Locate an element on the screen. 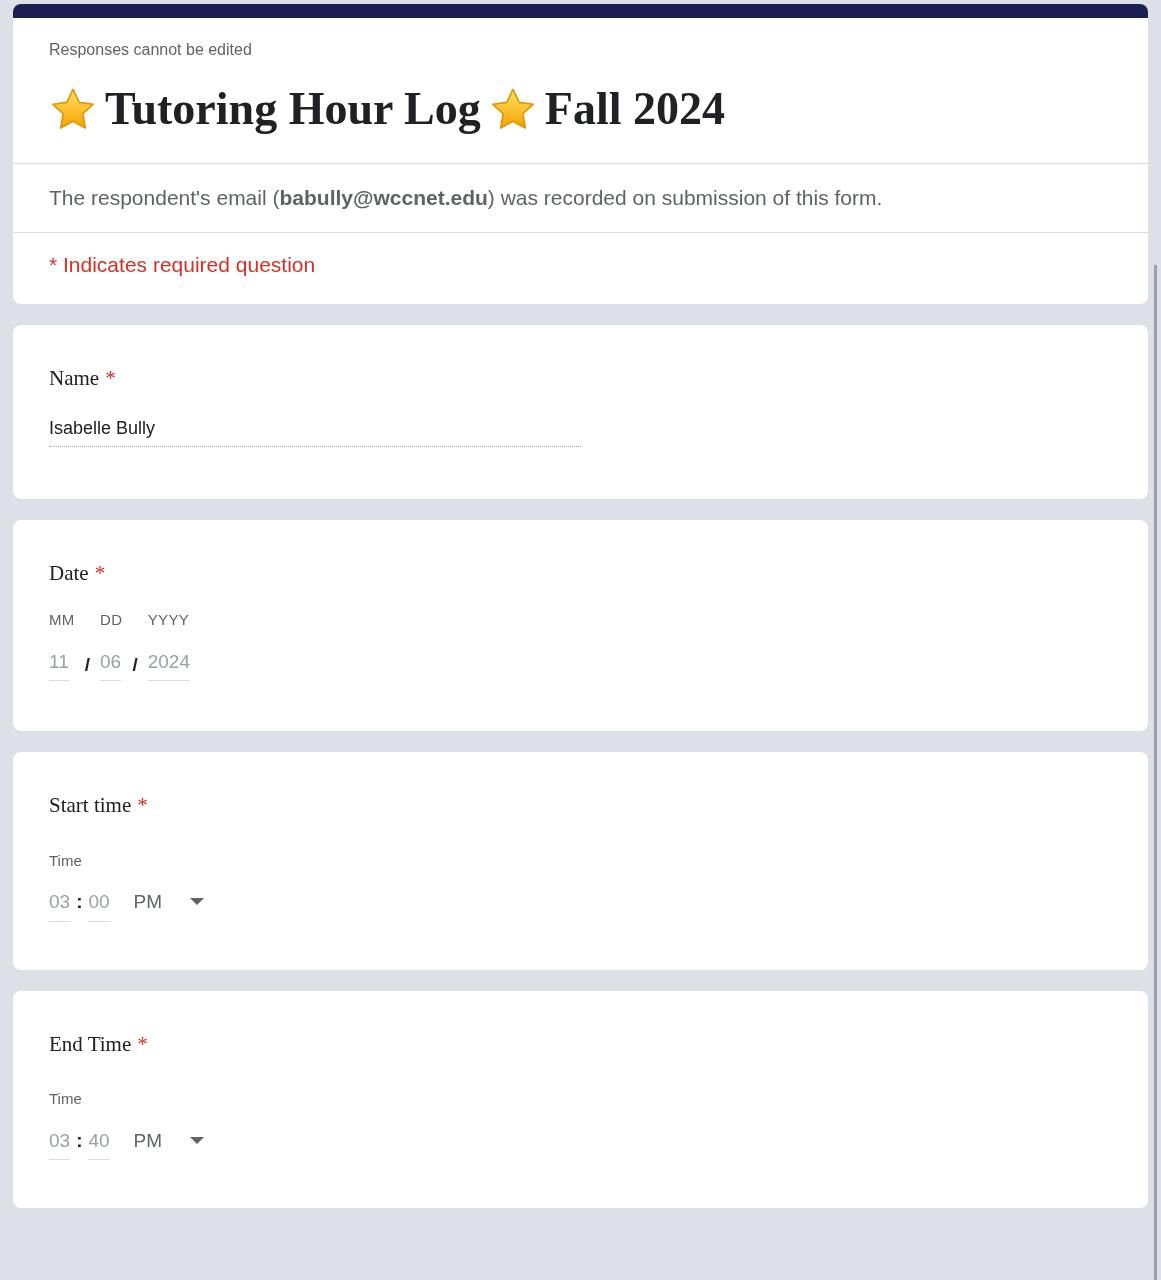 The width and height of the screenshot is (1161, 1280). form-title: Tutoring Hour Log is located at coordinates (293, 109).